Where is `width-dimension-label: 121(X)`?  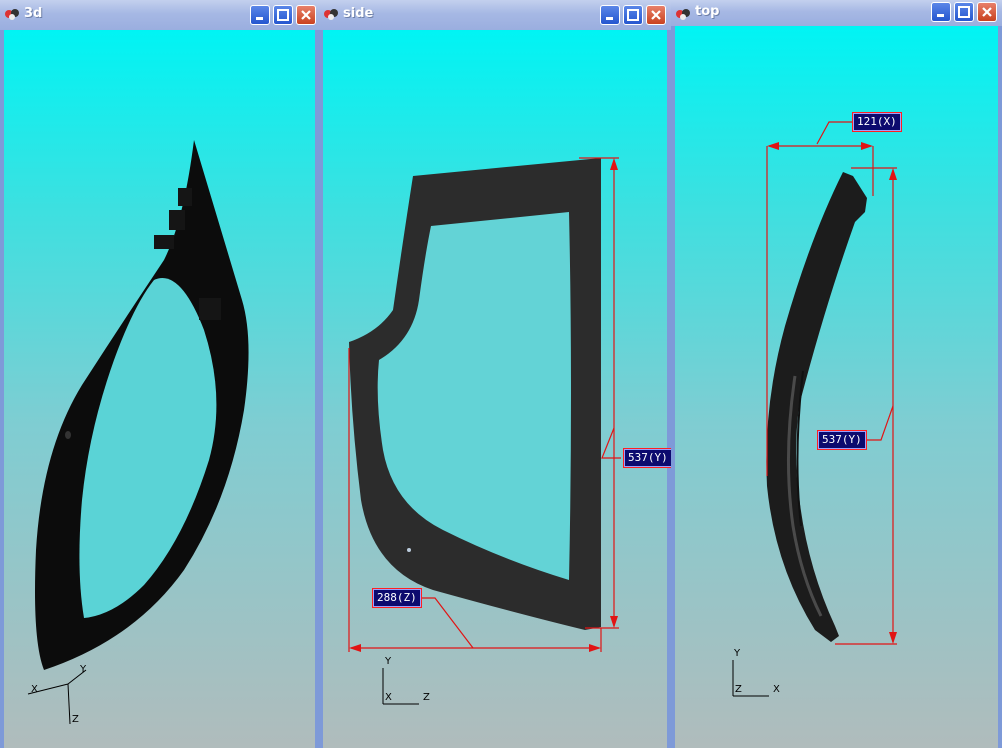 width-dimension-label: 121(X) is located at coordinates (877, 122).